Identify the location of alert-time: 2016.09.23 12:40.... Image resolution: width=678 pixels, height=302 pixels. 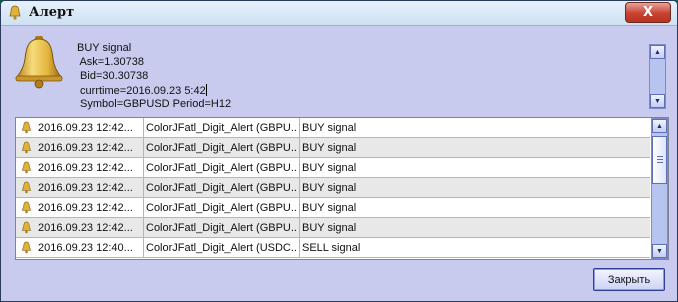
(85, 248).